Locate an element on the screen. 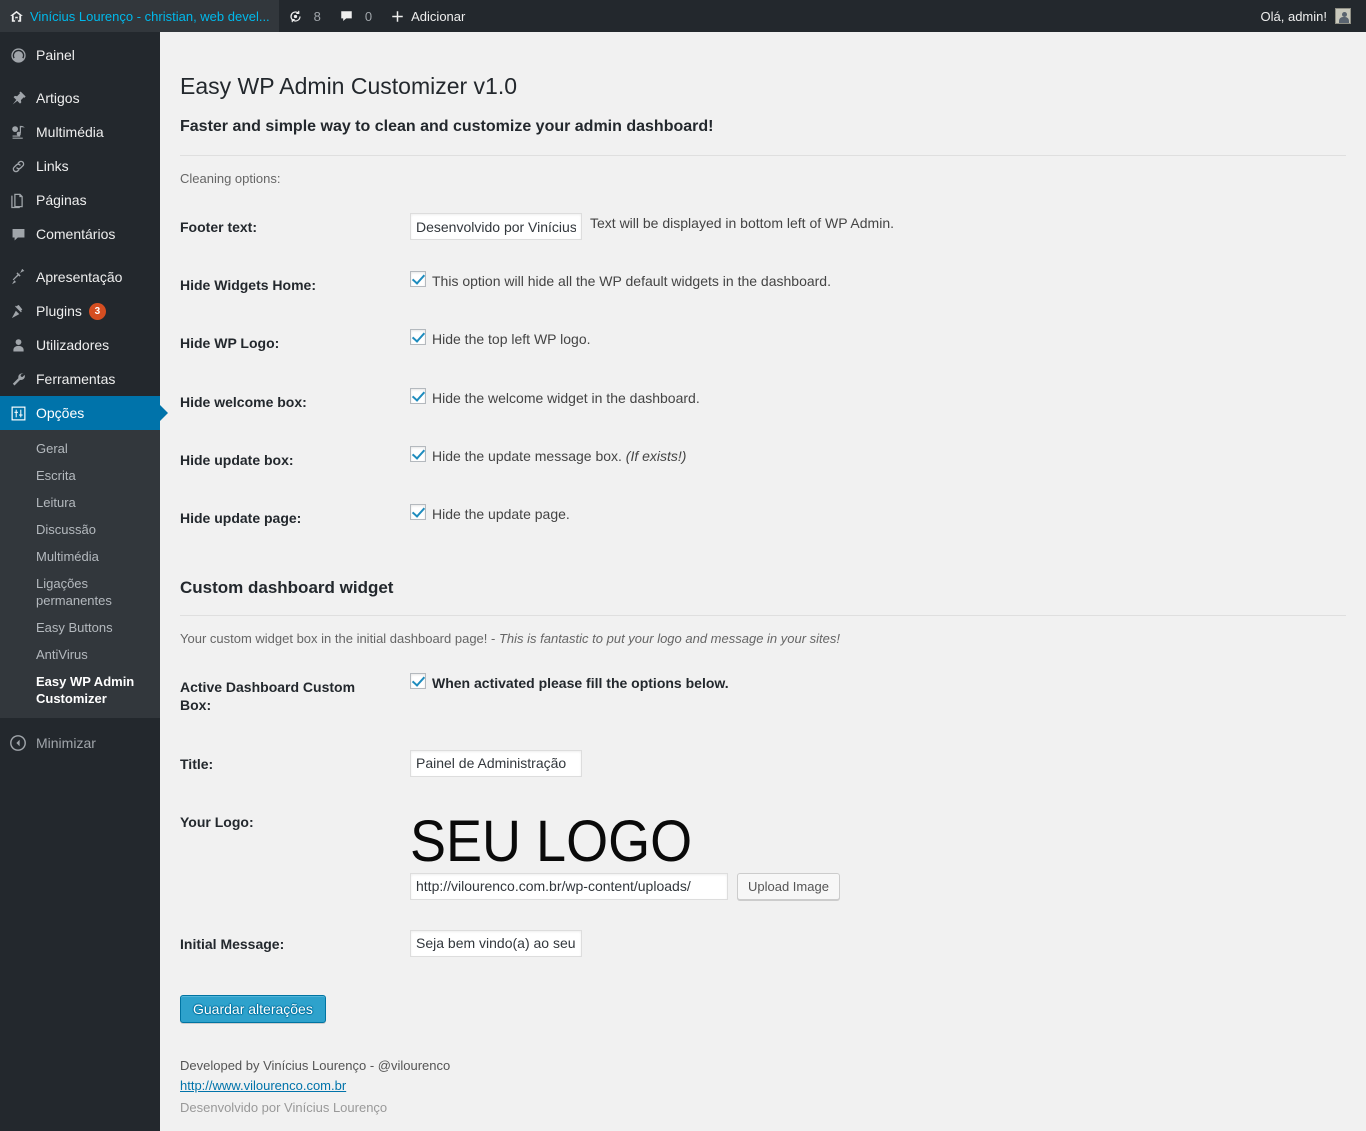  adminbar-new-content: Adicionar is located at coordinates (427, 16).